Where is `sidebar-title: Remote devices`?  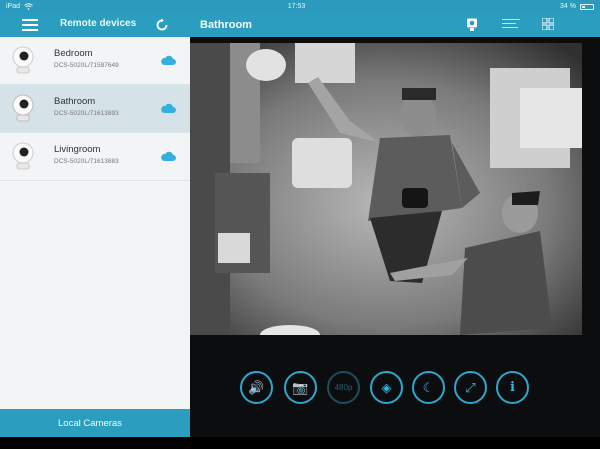
sidebar-title: Remote devices is located at coordinates (98, 23).